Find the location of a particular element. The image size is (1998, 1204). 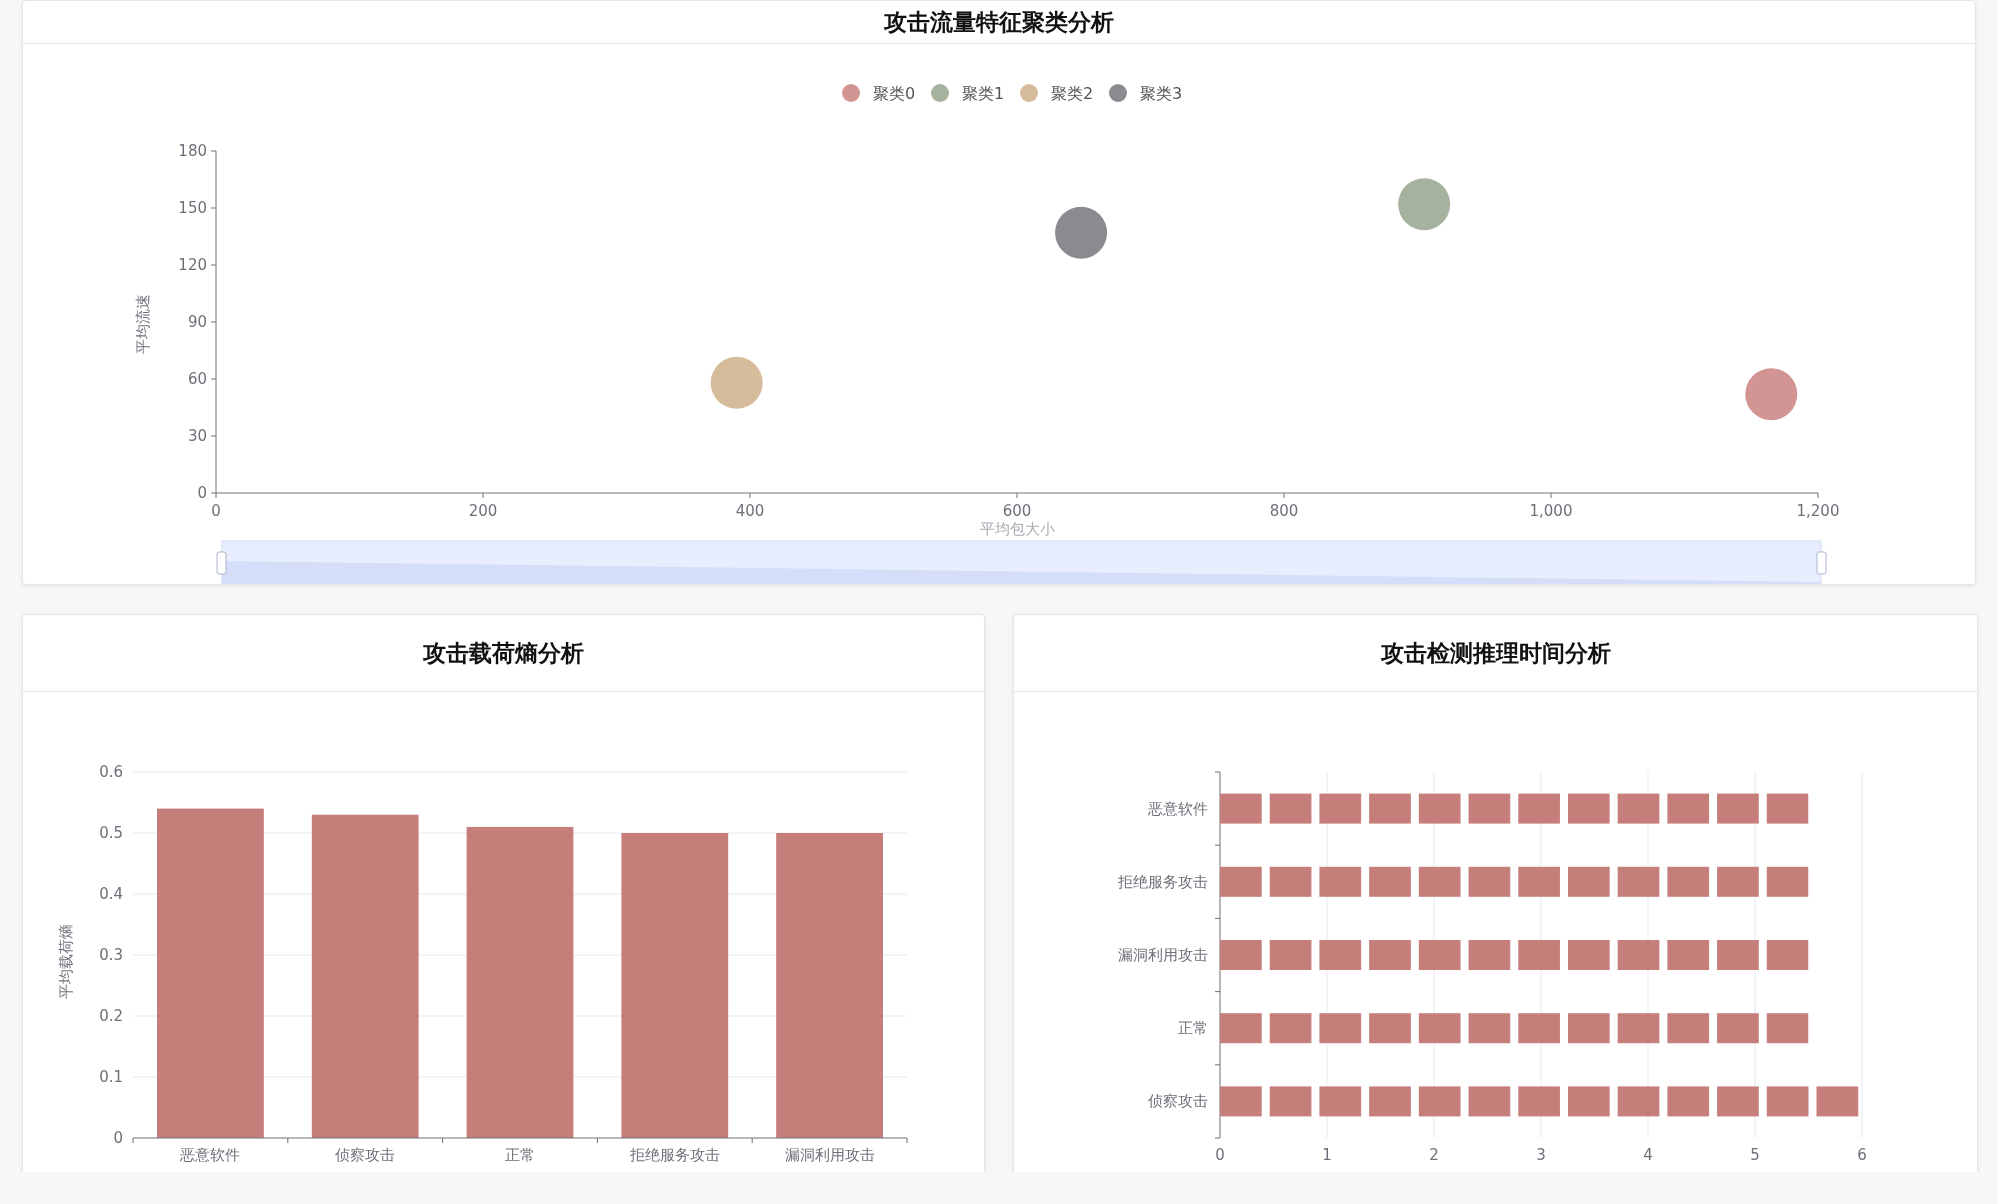

y-tick-label: 拒绝服务攻击 is located at coordinates (1163, 881).